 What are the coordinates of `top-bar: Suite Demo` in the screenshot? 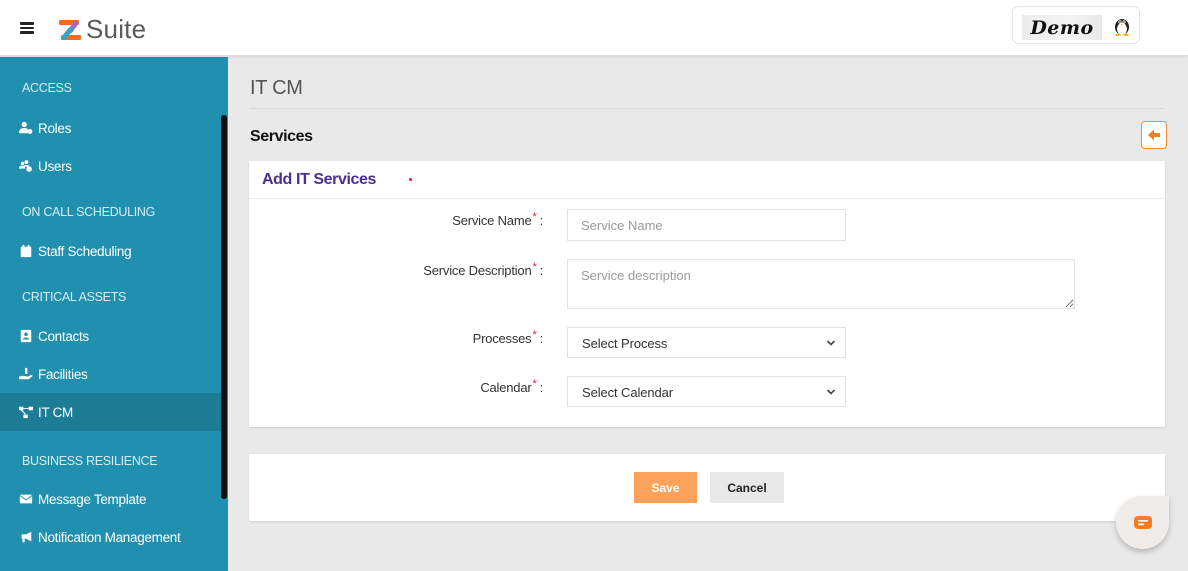 It's located at (594, 28).